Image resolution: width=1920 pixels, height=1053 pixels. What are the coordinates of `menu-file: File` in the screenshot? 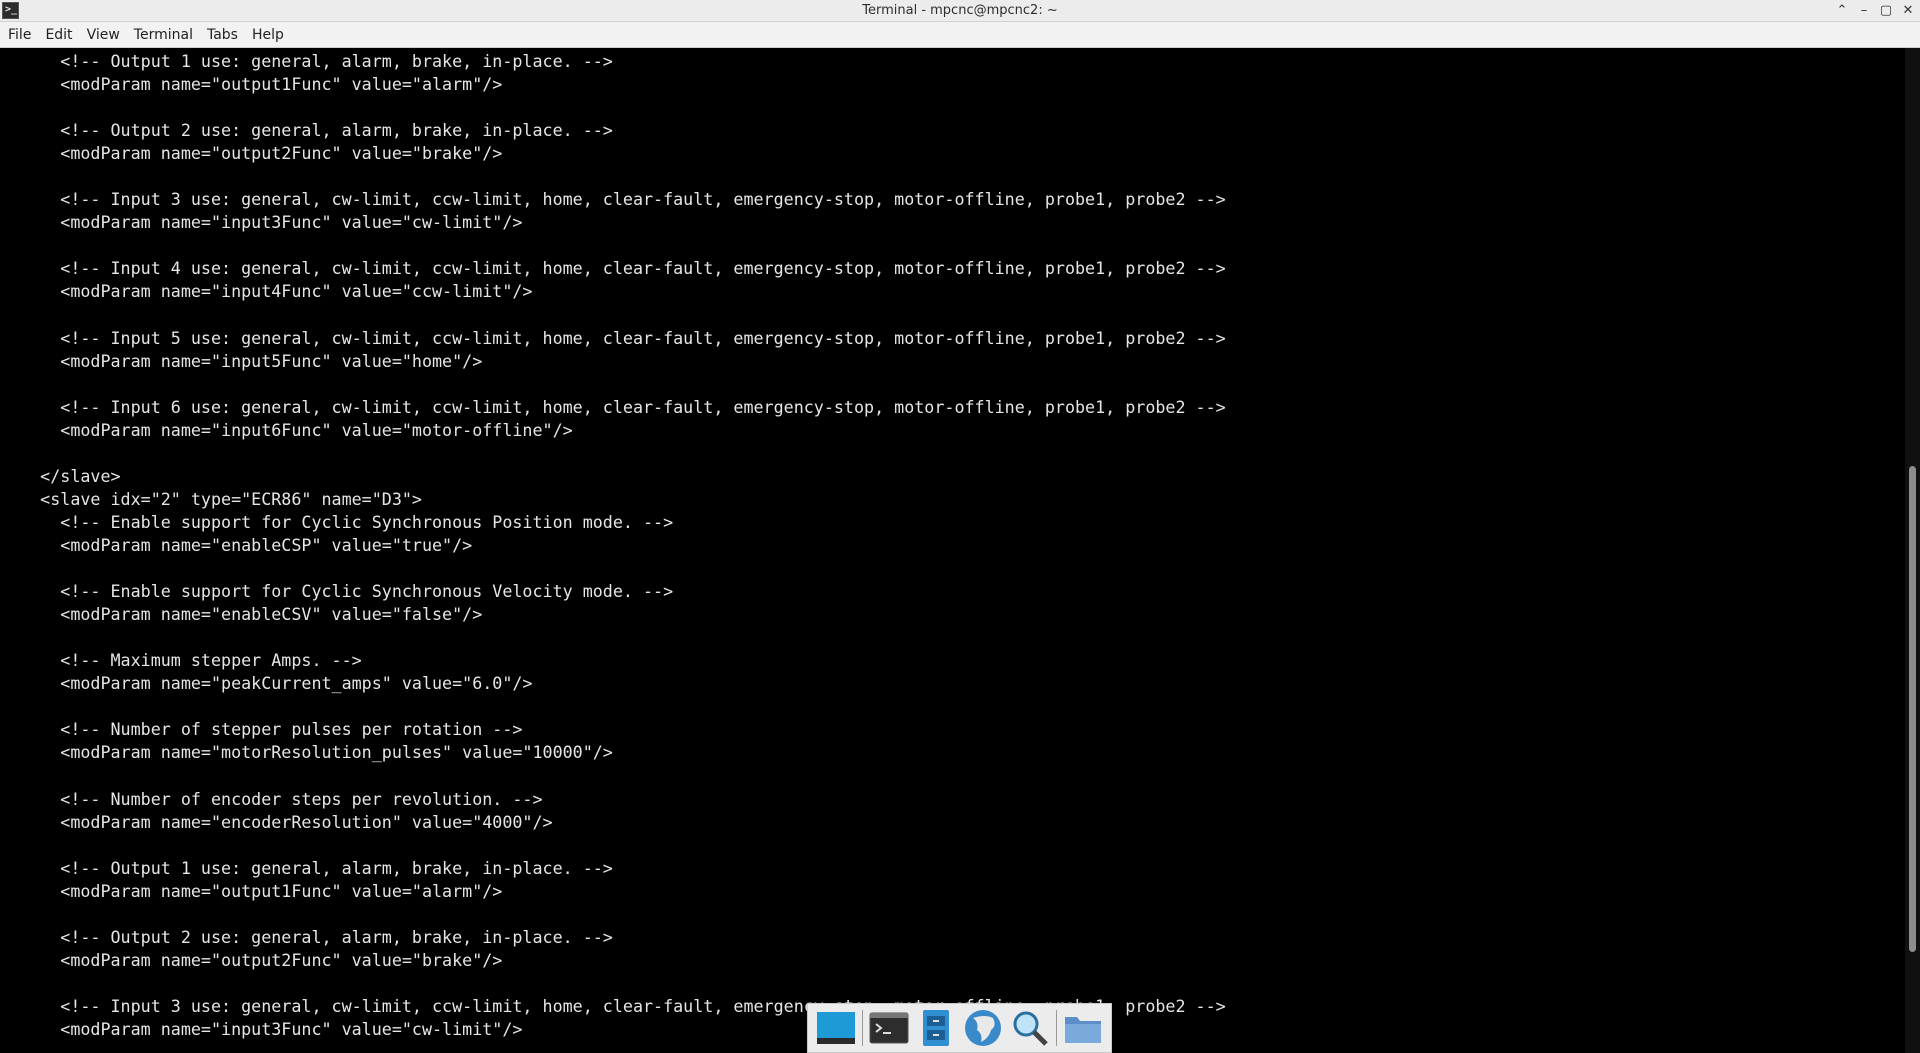 It's located at (19, 35).